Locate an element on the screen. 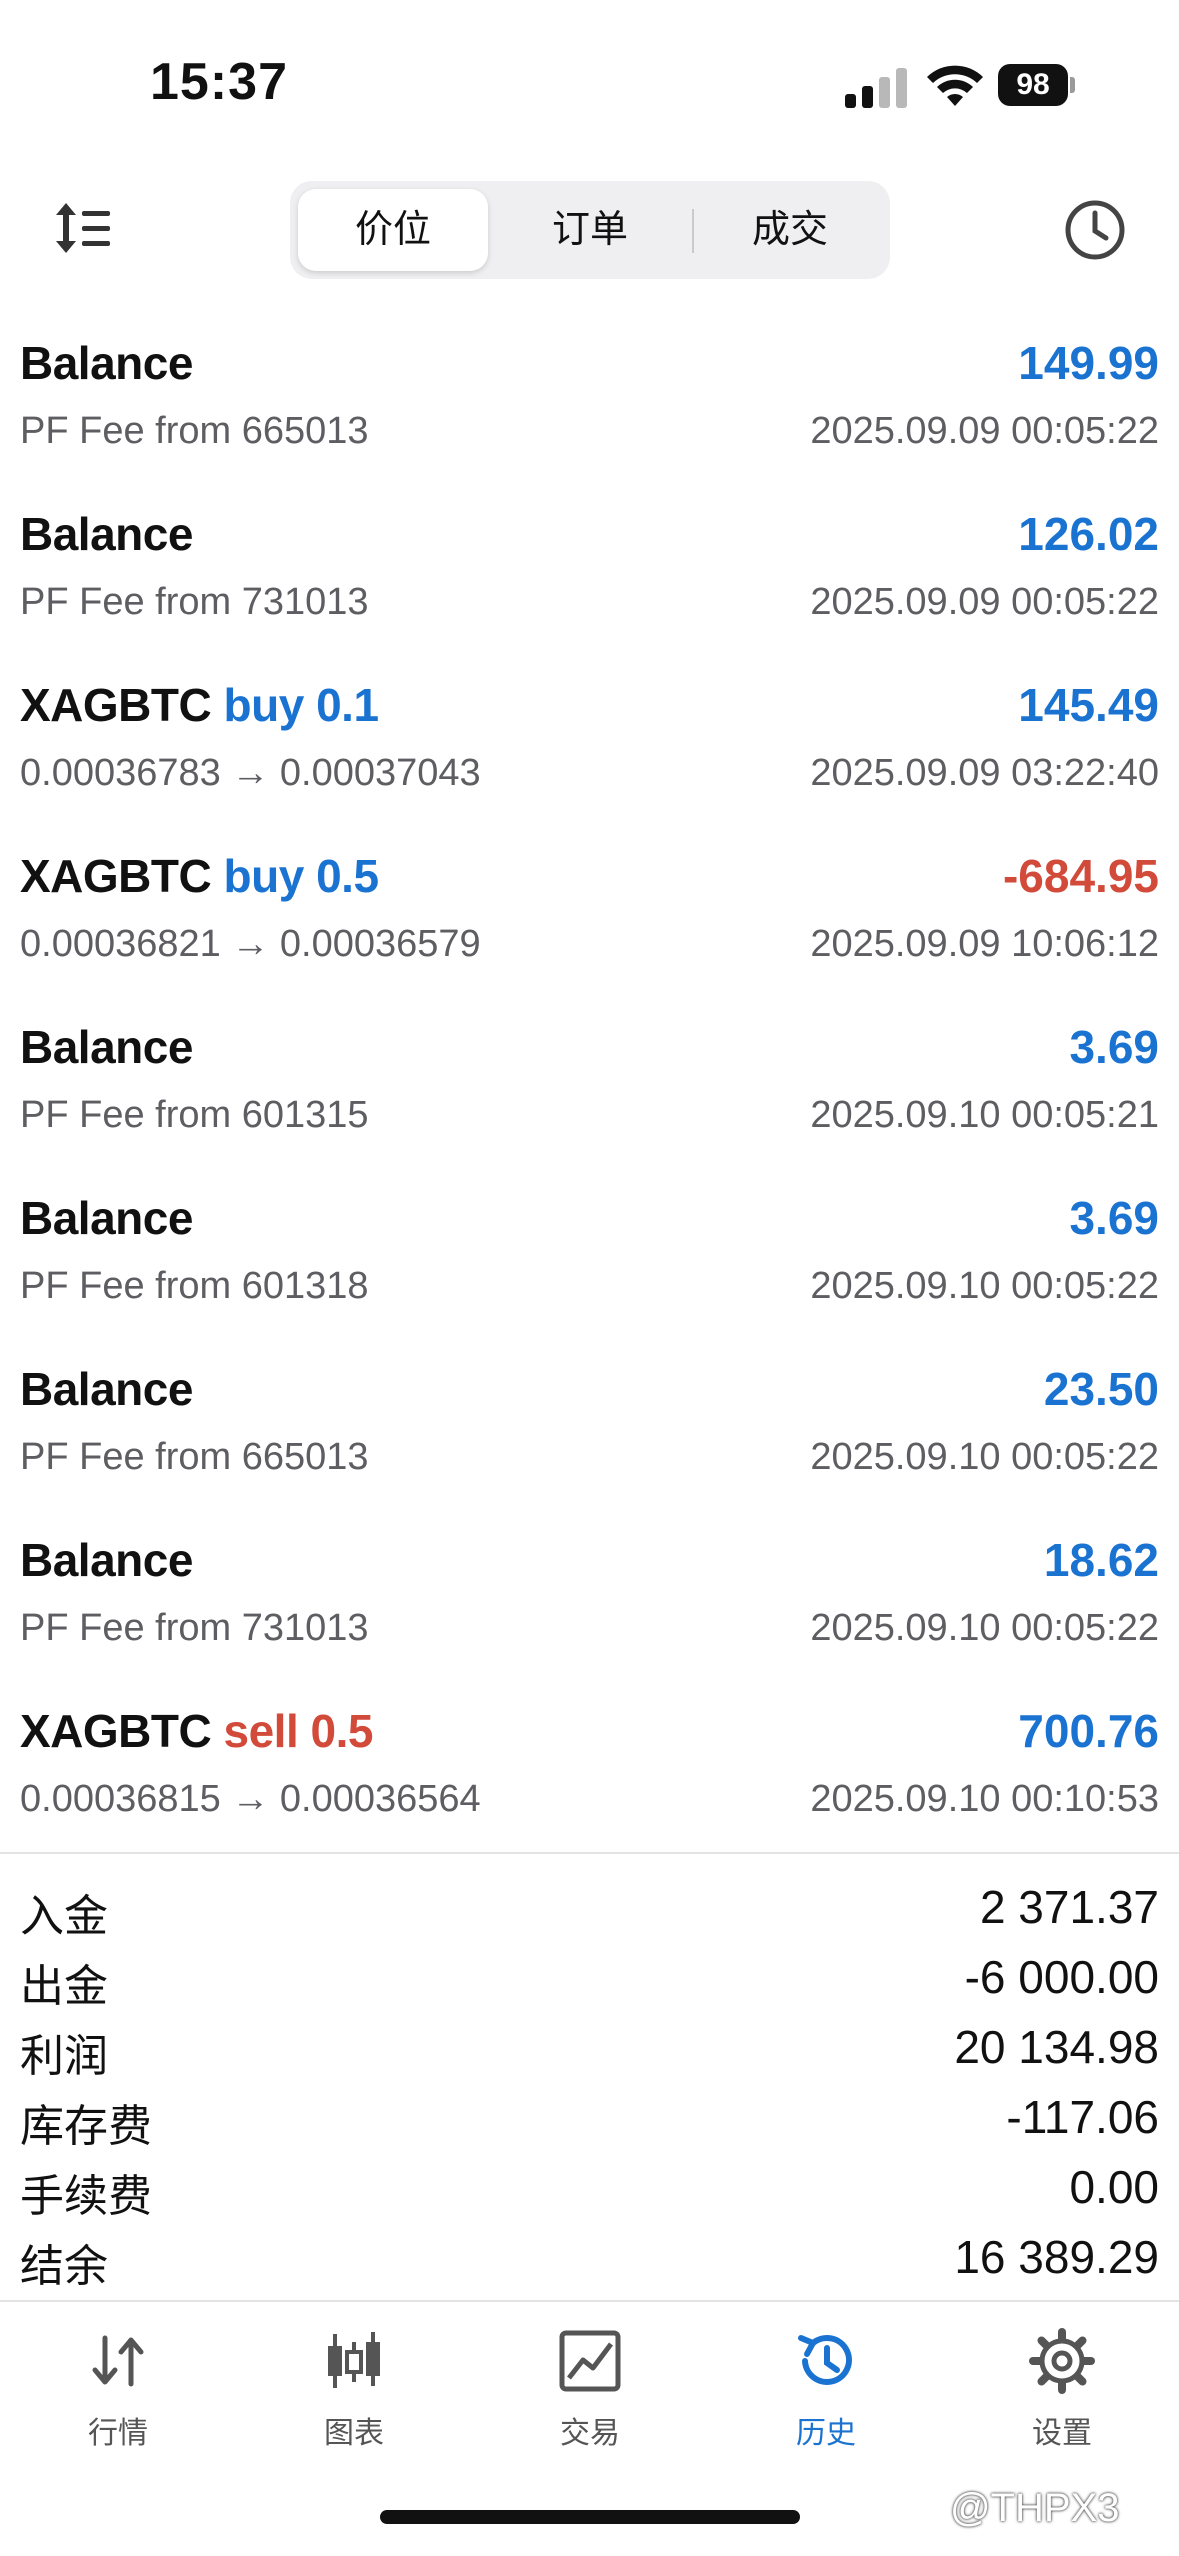  tab-label: 历史 is located at coordinates (826, 2433).